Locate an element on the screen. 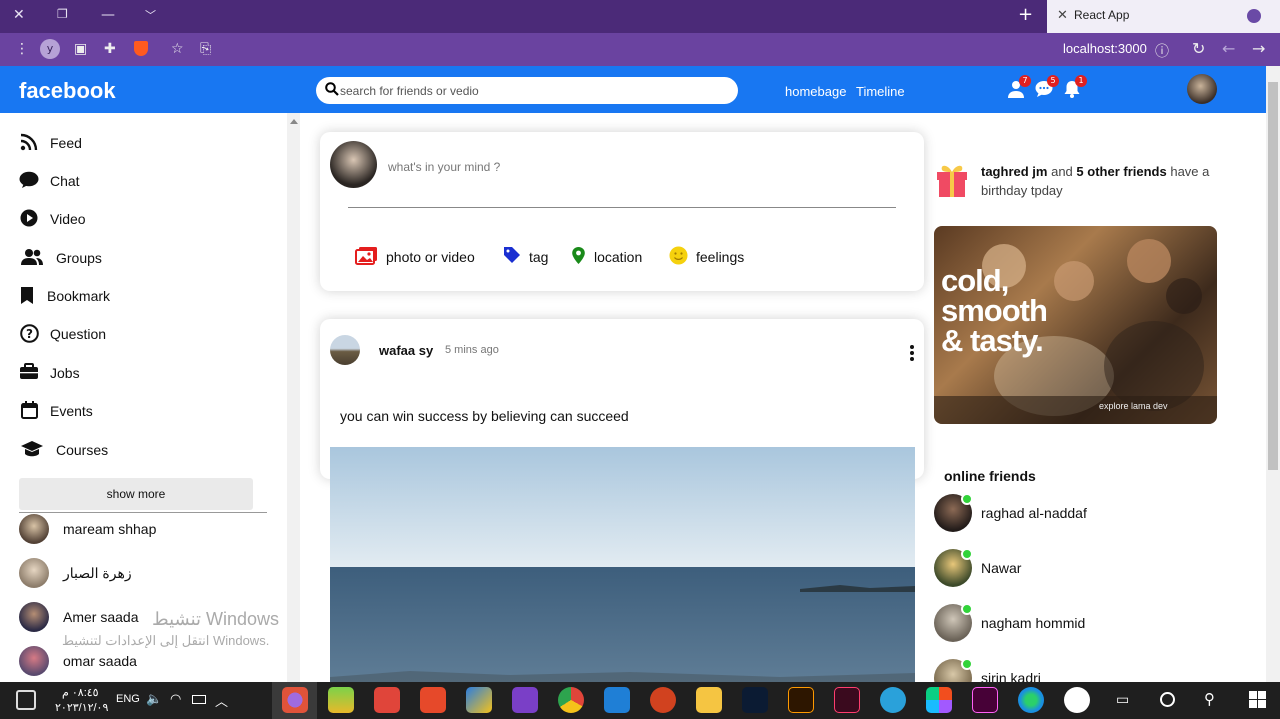  bluestacks-icon is located at coordinates (341, 700).